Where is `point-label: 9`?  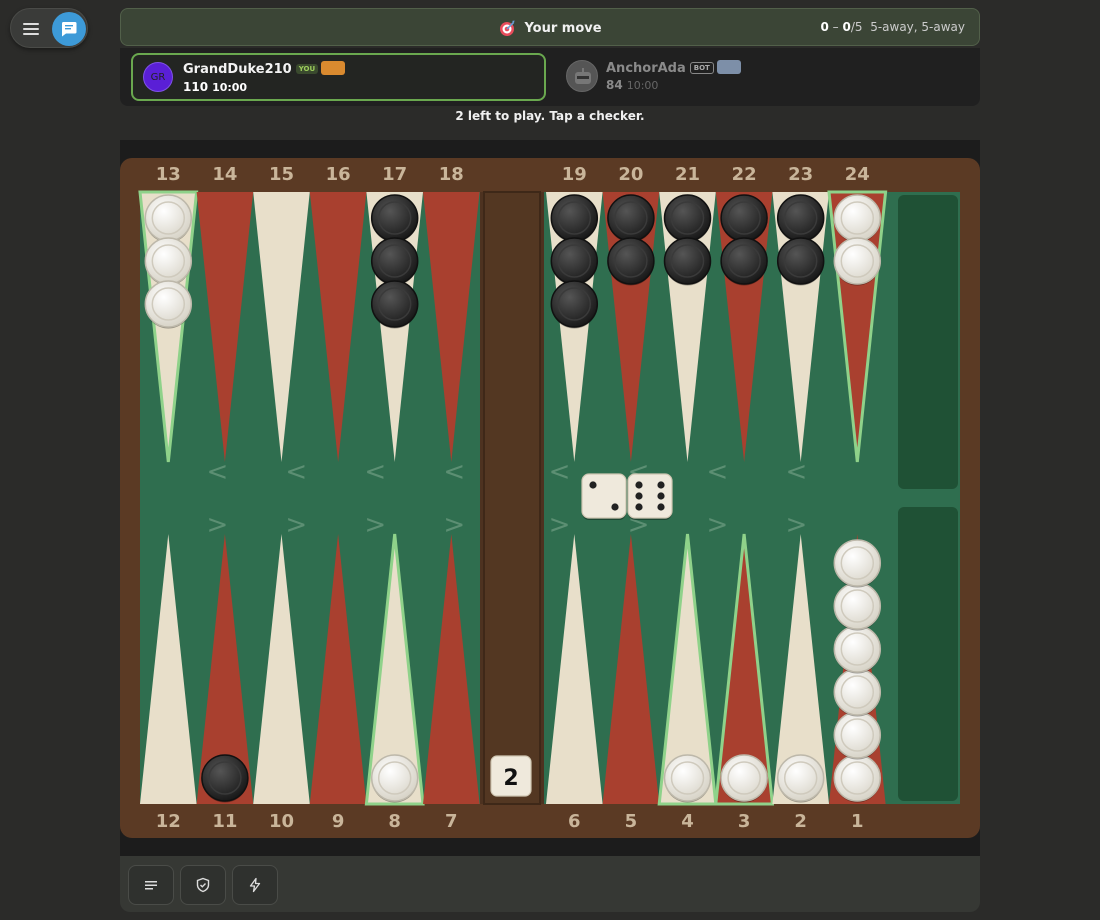
point-label: 9 is located at coordinates (338, 821).